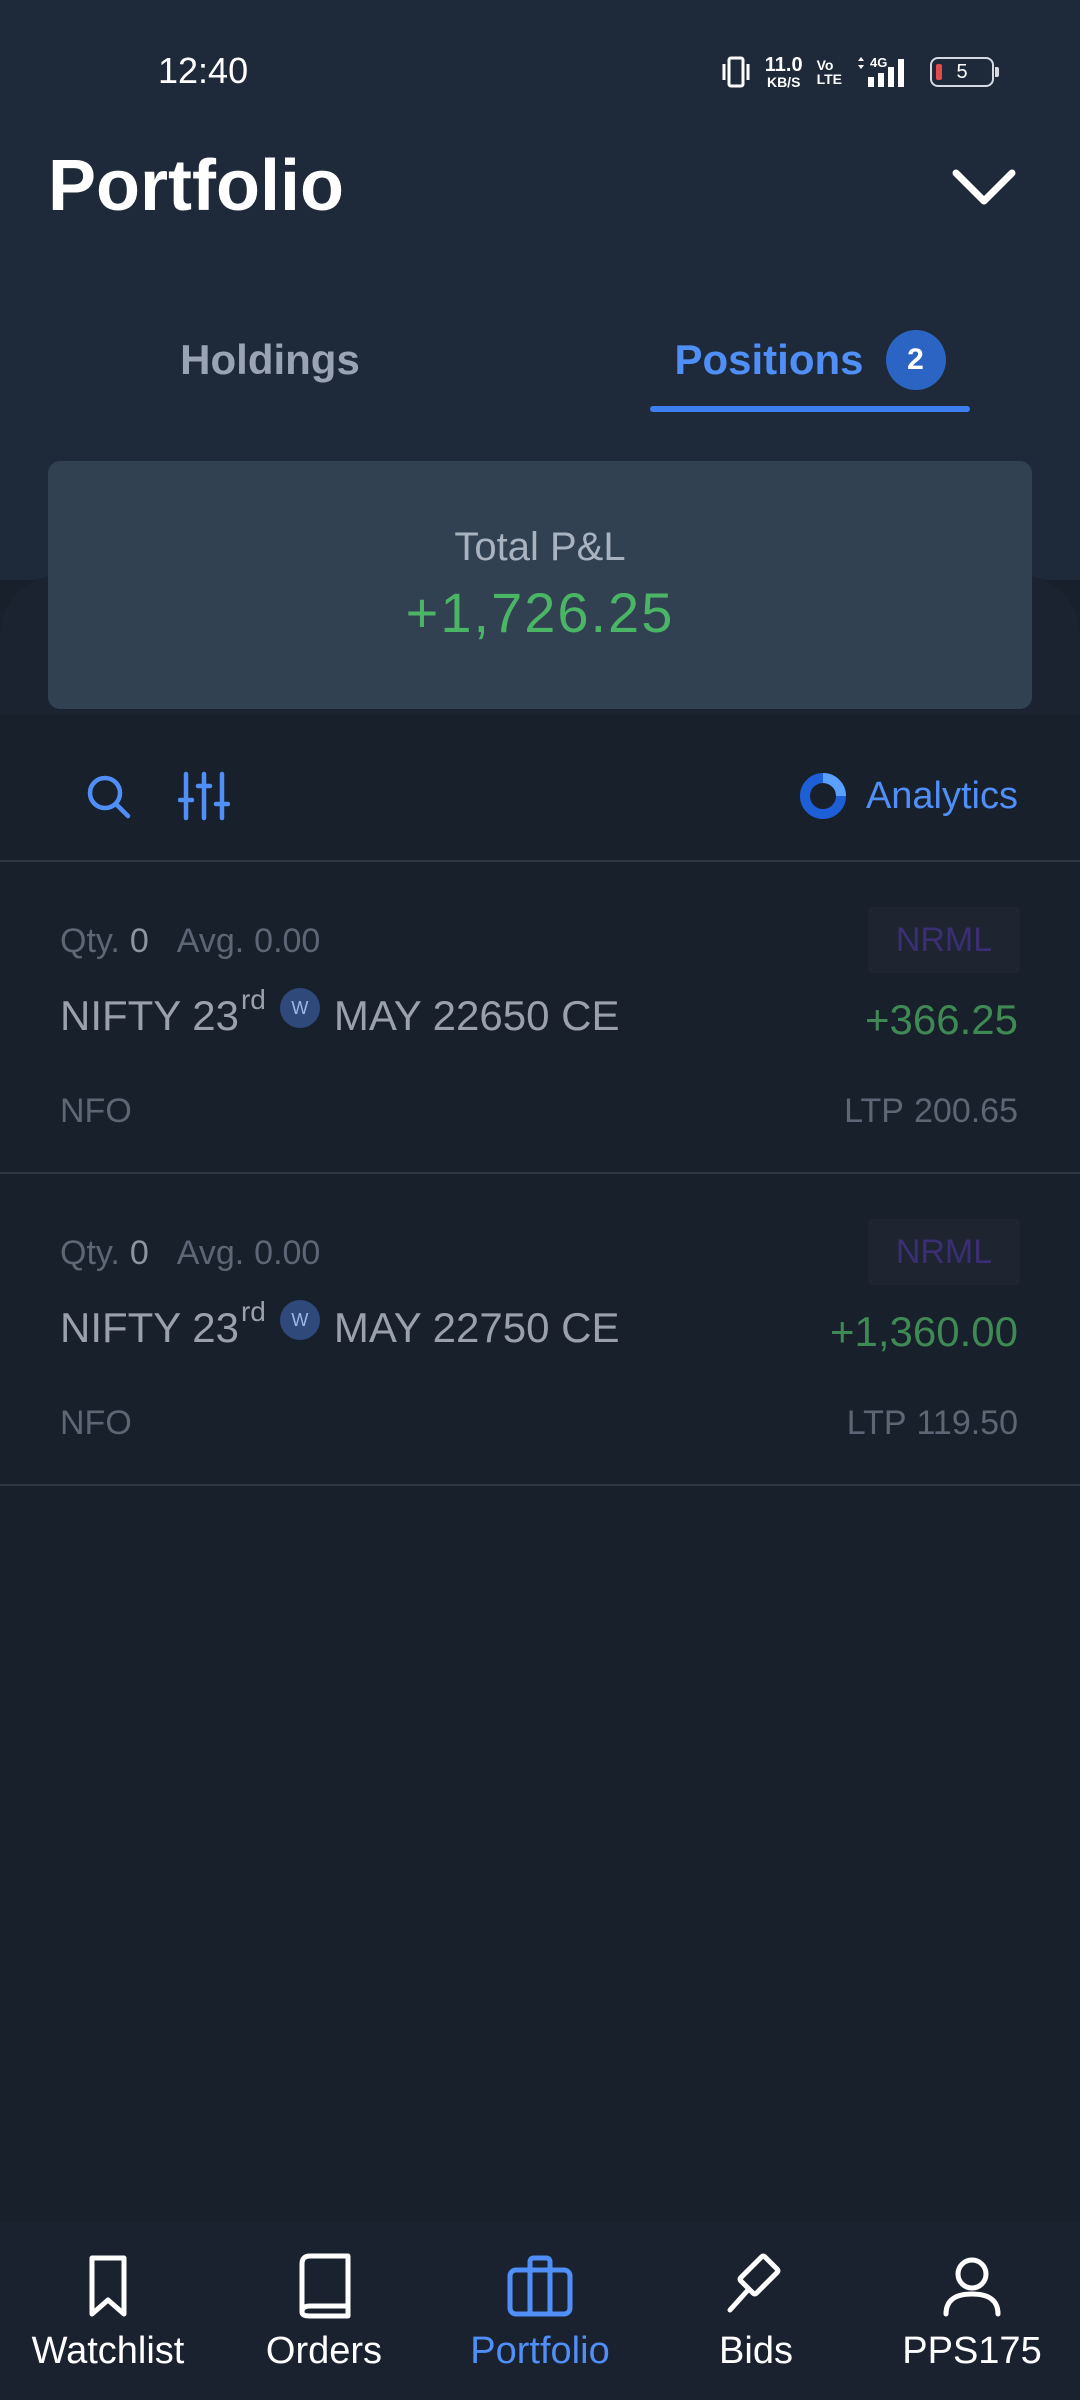 Image resolution: width=1080 pixels, height=2400 pixels. Describe the element at coordinates (540, 1485) in the screenshot. I see `divider` at that location.